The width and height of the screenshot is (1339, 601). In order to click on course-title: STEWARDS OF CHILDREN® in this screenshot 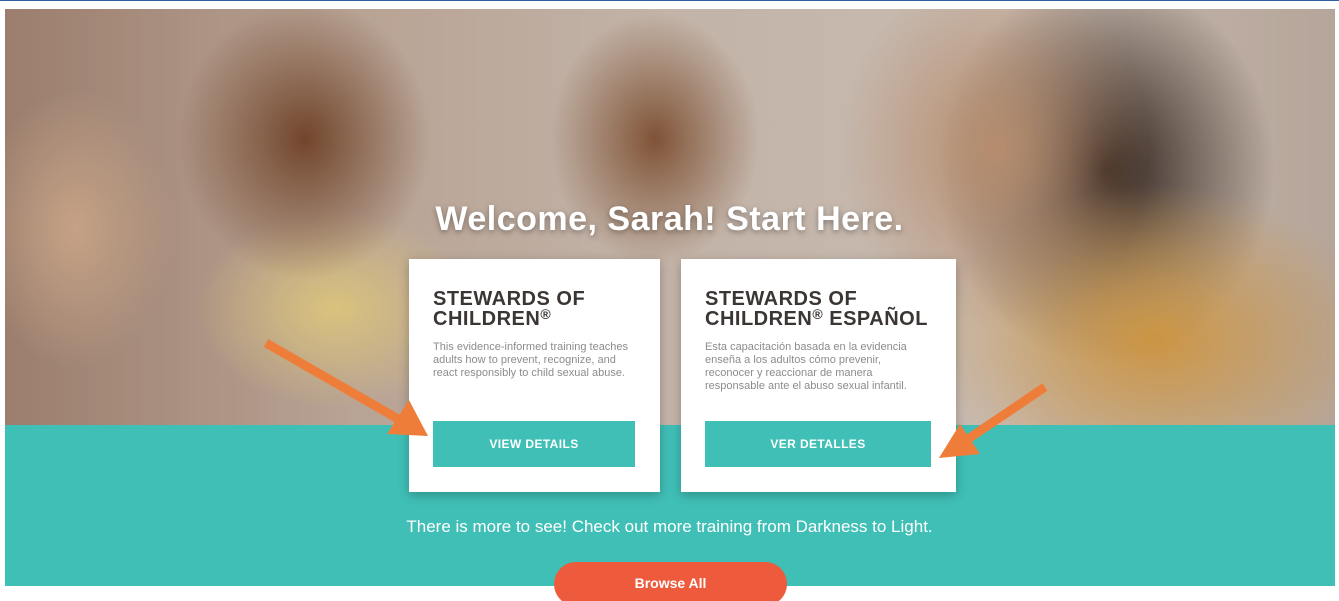, I will do `click(534, 309)`.